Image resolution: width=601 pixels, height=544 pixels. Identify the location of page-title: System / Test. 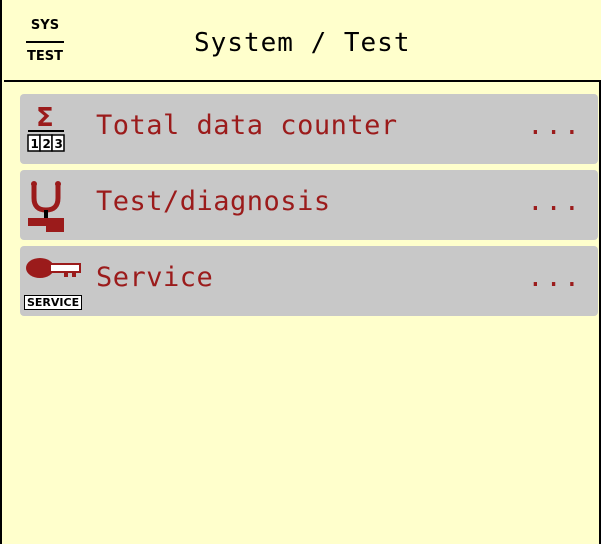
(302, 43).